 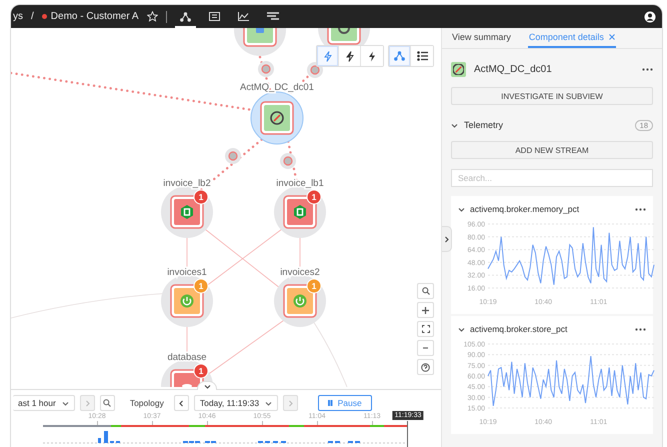 What do you see at coordinates (147, 403) in the screenshot?
I see `mode-label: Topology` at bounding box center [147, 403].